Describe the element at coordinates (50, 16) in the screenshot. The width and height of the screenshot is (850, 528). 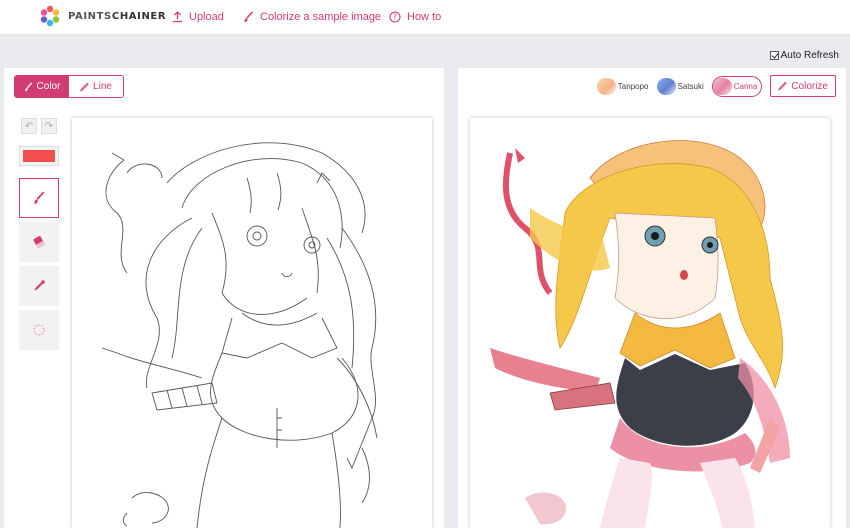
I see `logo-icon` at that location.